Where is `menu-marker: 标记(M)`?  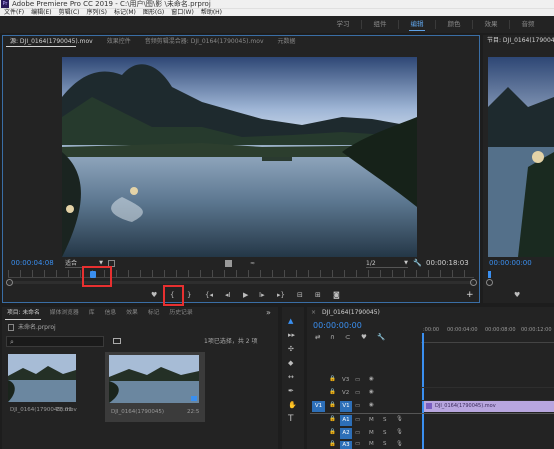
menu-marker: 标记(M) is located at coordinates (125, 12).